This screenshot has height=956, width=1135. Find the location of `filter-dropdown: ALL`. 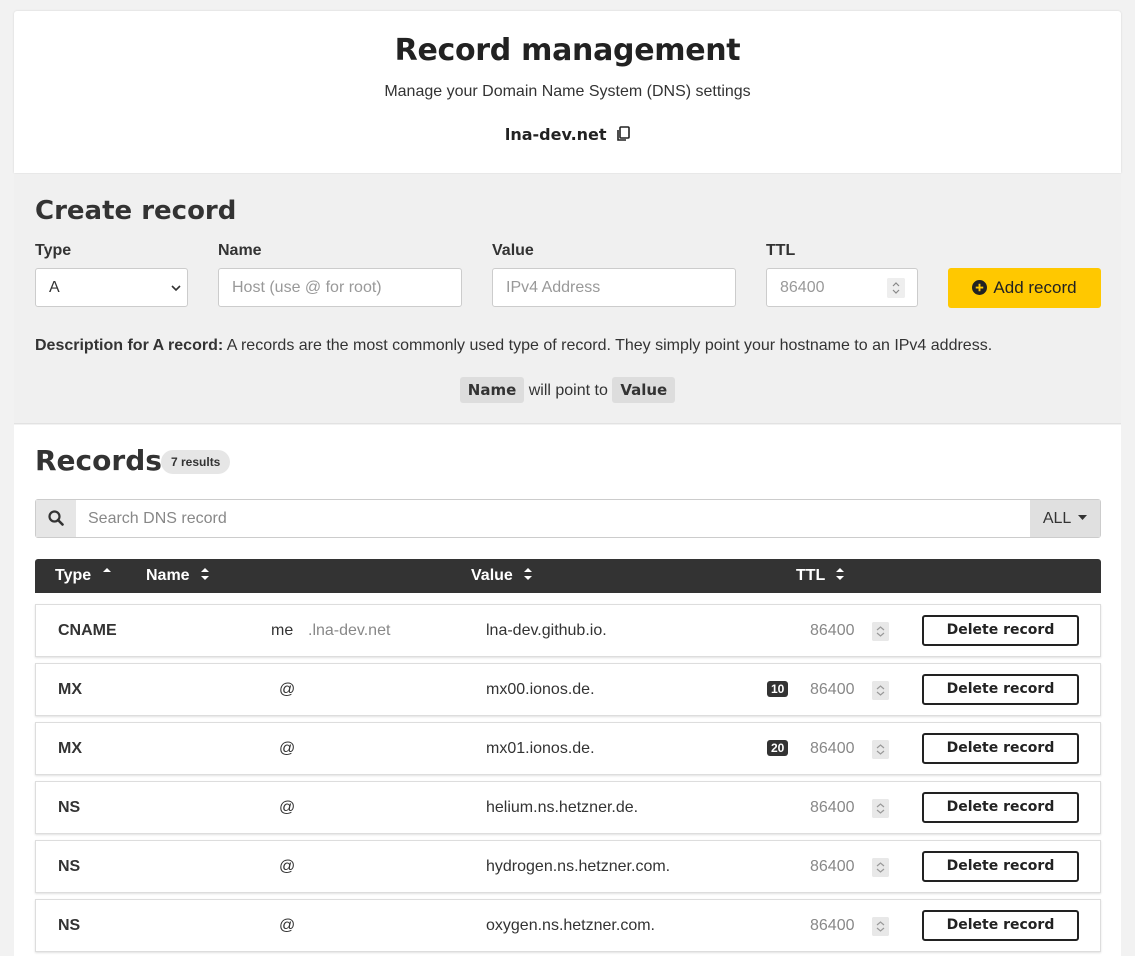

filter-dropdown: ALL is located at coordinates (1065, 518).